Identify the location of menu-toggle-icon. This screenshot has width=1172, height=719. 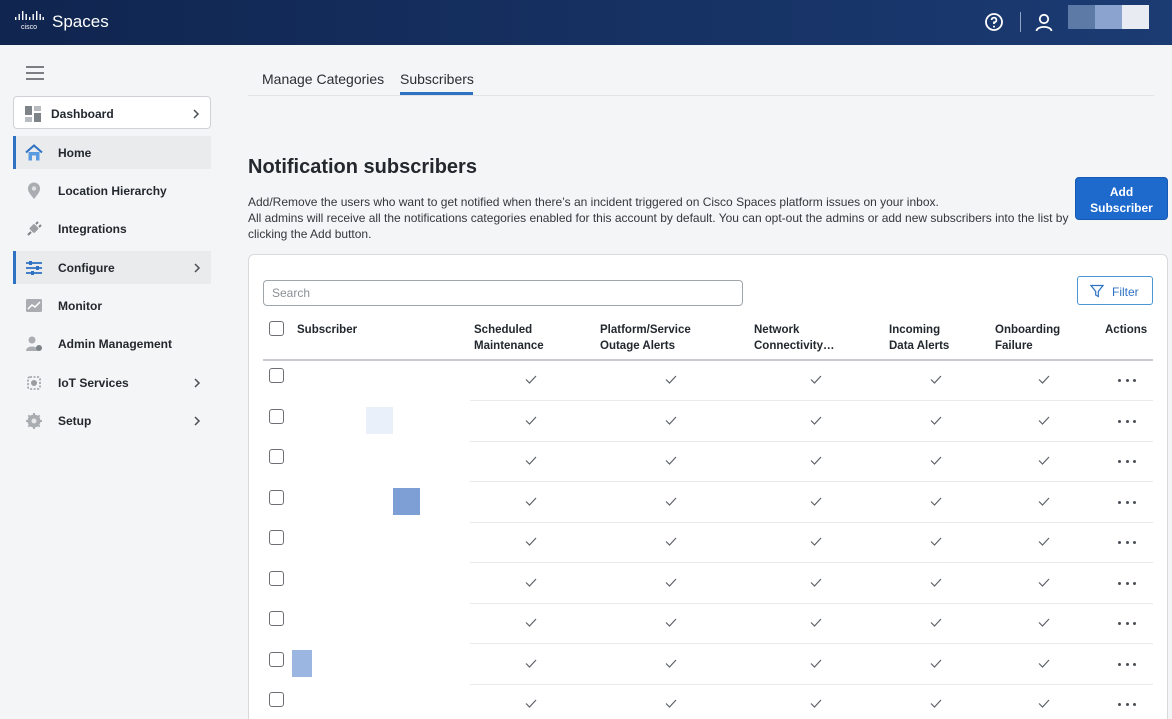
(35, 73).